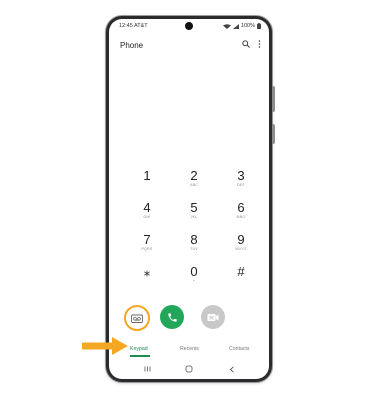 The image size is (380, 400). I want to click on signal-icon, so click(235, 26).